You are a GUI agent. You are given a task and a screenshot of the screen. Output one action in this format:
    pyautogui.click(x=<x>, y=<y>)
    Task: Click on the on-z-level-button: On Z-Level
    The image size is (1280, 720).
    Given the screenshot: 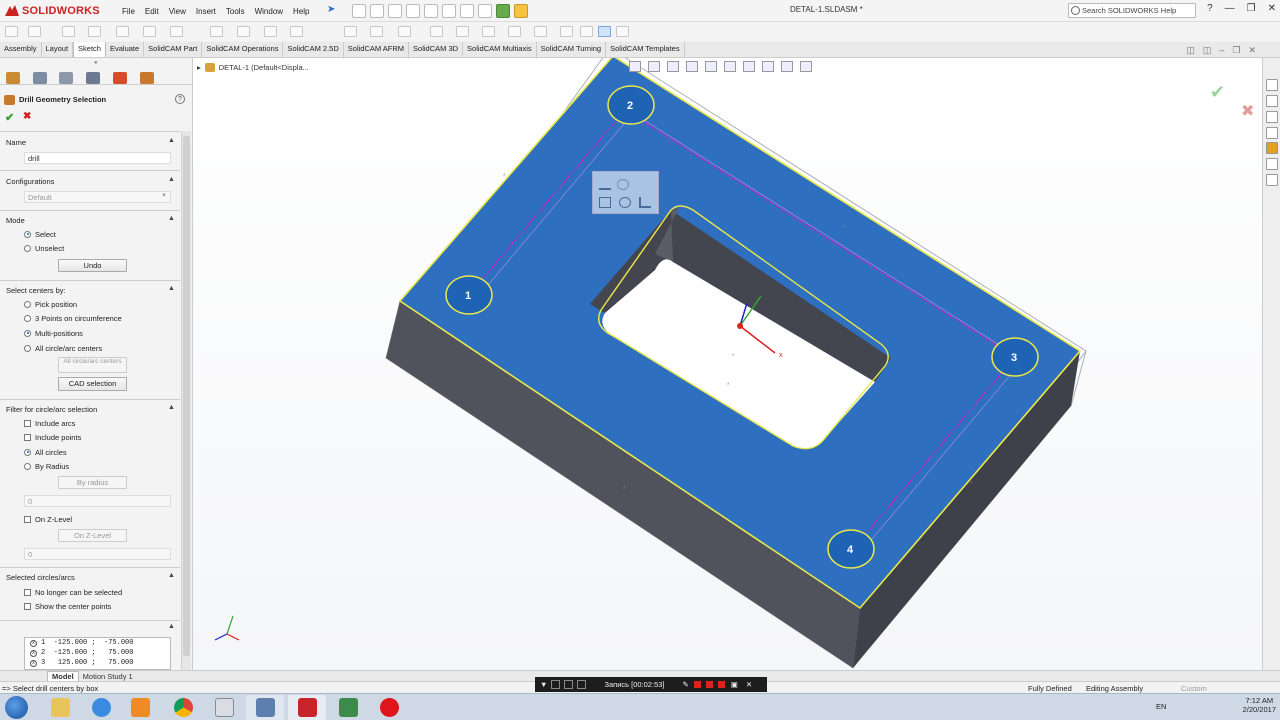 What is the action you would take?
    pyautogui.click(x=92, y=535)
    